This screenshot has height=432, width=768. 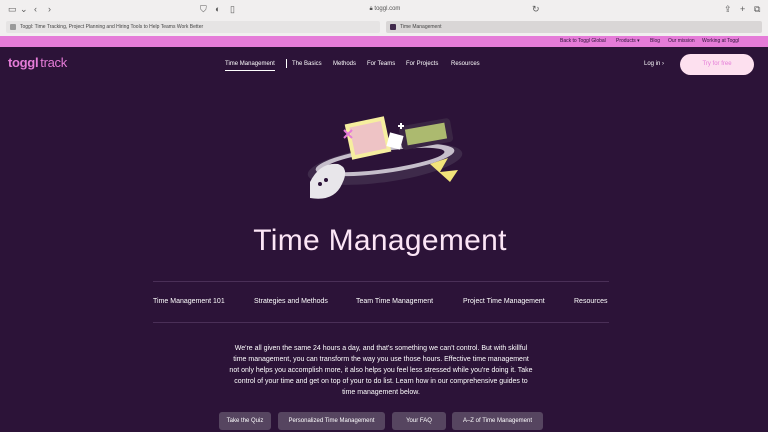 I want to click on logo-product: track, so click(x=53, y=62).